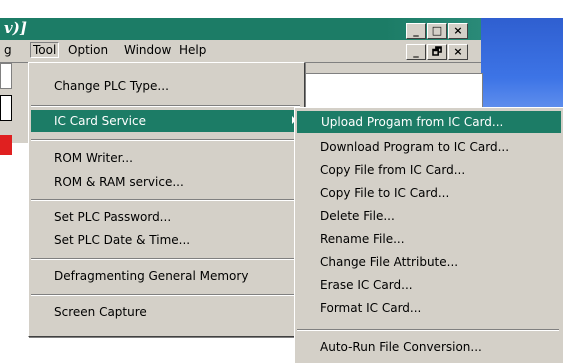 This screenshot has height=363, width=563. Describe the element at coordinates (15, 28) in the screenshot. I see `window-title: v)]` at that location.